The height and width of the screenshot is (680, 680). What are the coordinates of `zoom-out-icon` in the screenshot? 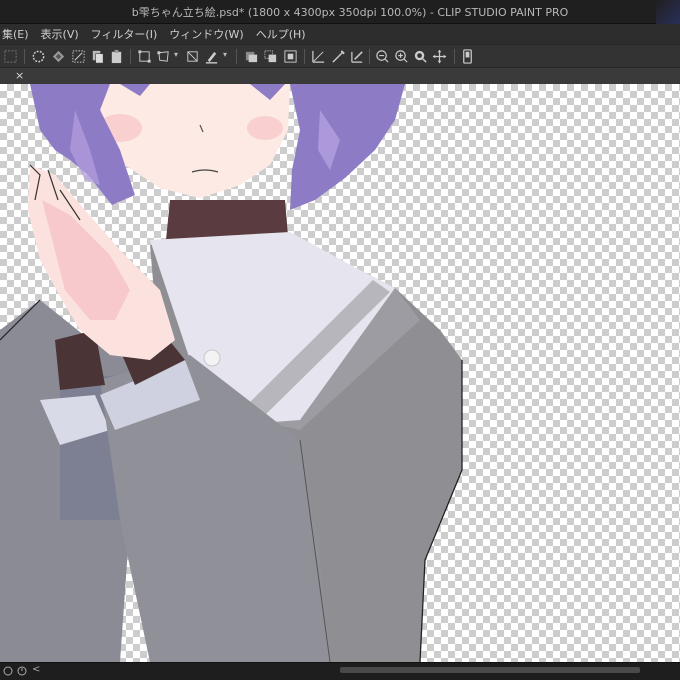 It's located at (382, 56).